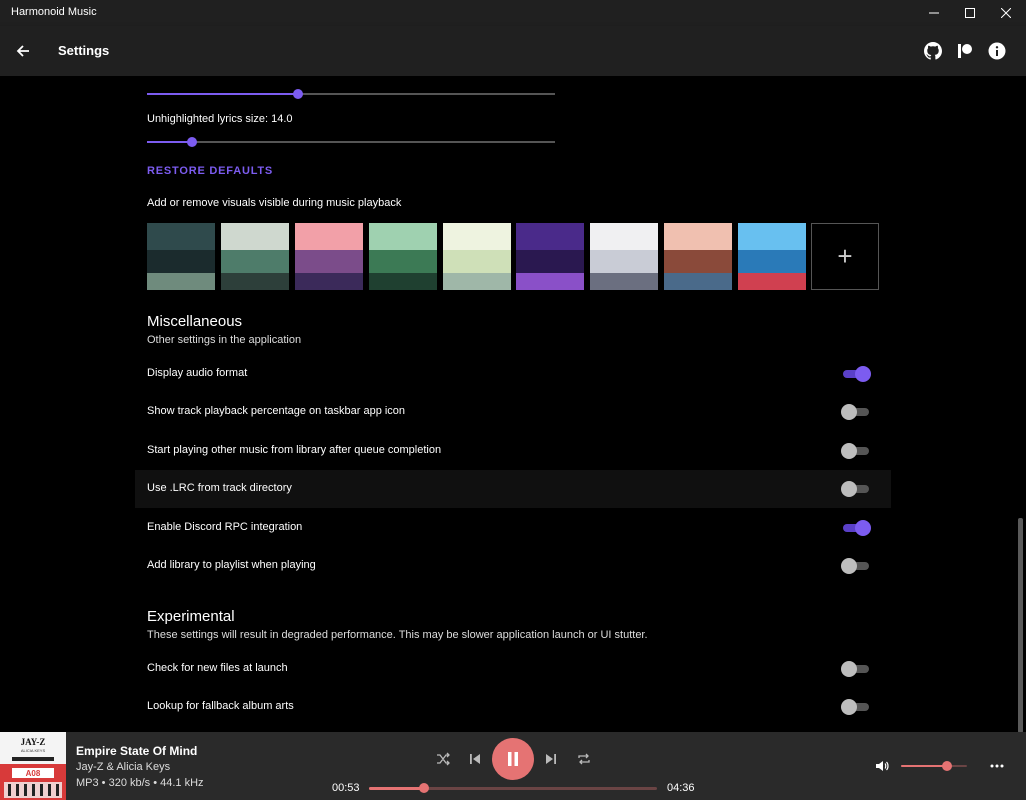  What do you see at coordinates (513, 528) in the screenshot?
I see `setting-row: Enable Discord RPC integration` at bounding box center [513, 528].